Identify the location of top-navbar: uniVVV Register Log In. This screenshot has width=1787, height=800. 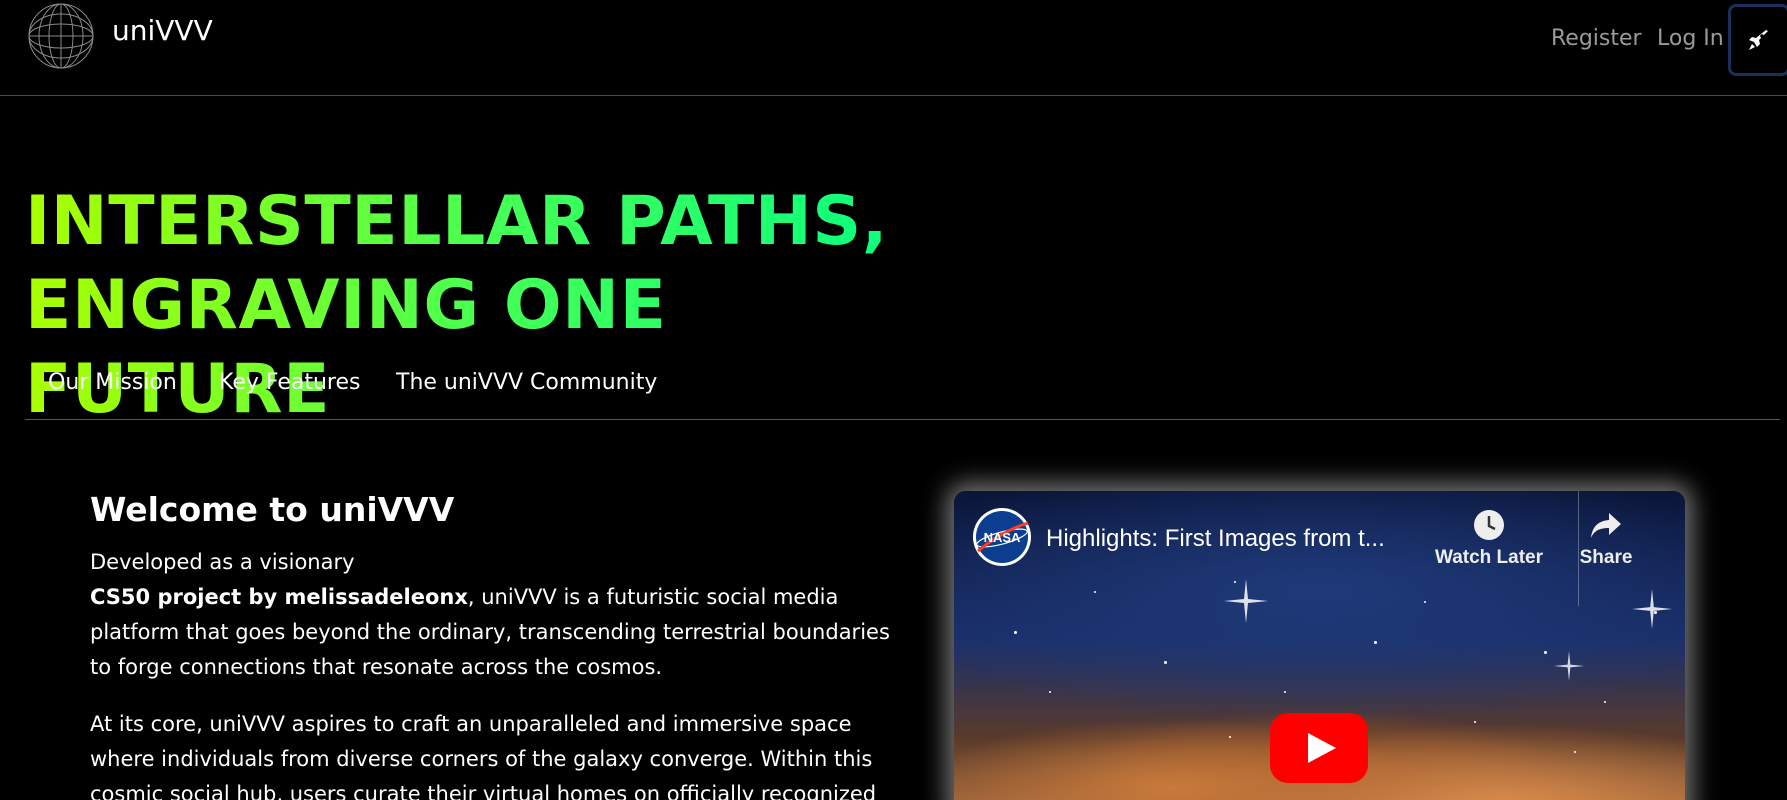
(893, 48).